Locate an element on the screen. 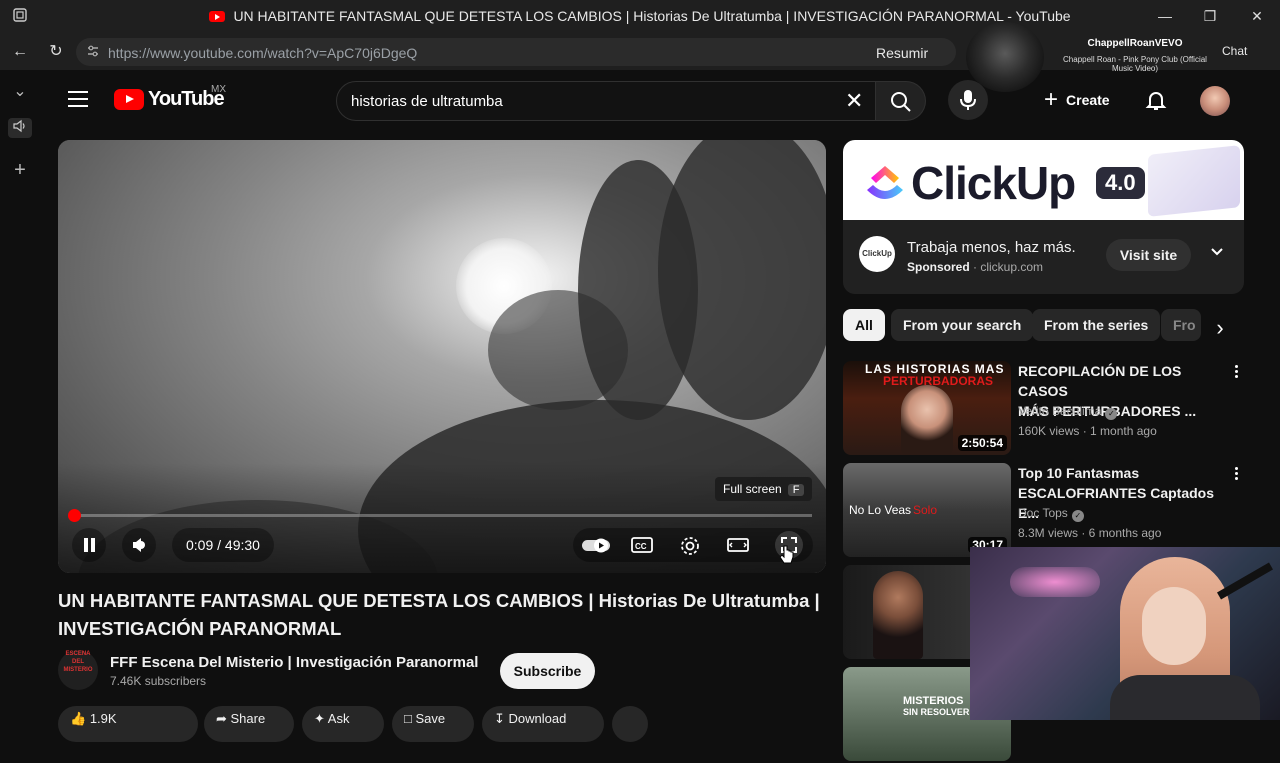  country-code: MX is located at coordinates (218, 89).